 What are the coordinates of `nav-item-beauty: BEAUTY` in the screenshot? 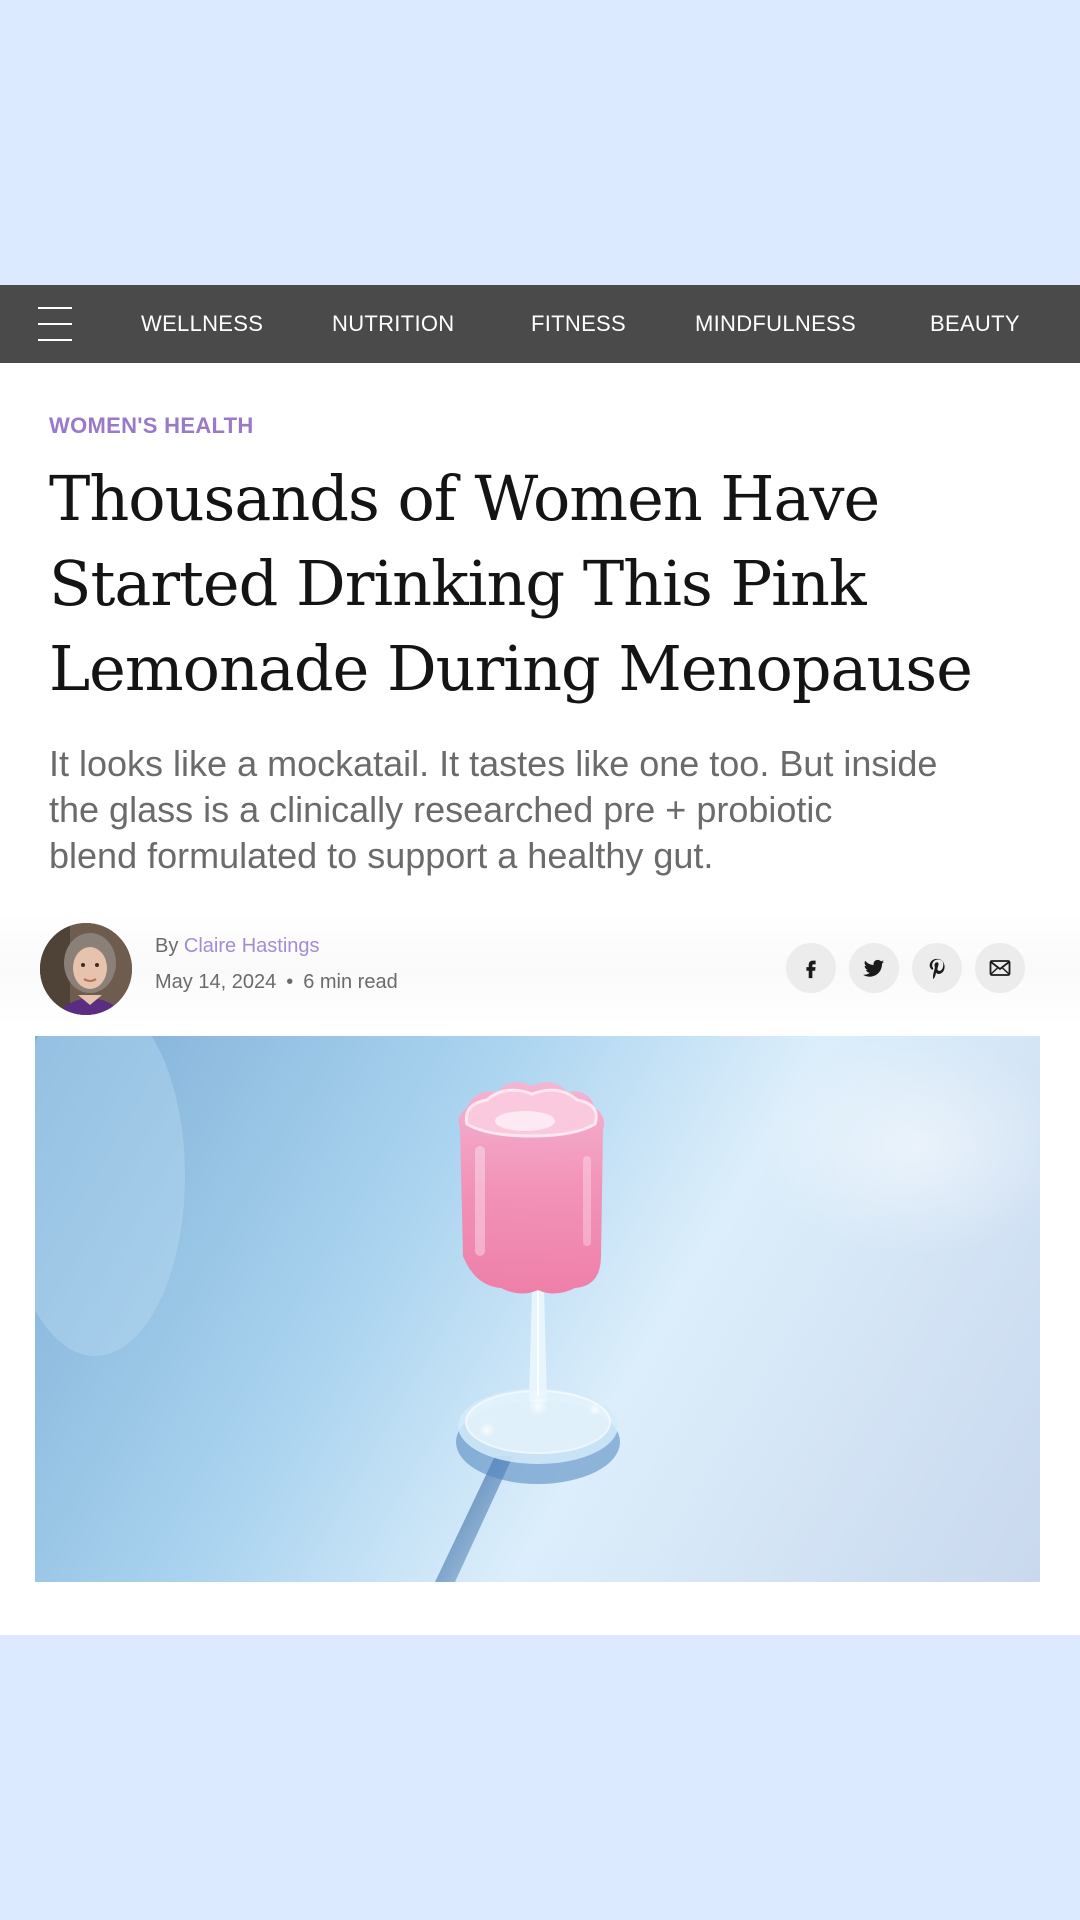 It's located at (975, 324).